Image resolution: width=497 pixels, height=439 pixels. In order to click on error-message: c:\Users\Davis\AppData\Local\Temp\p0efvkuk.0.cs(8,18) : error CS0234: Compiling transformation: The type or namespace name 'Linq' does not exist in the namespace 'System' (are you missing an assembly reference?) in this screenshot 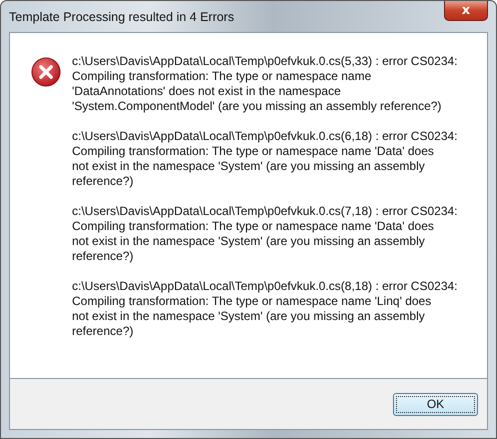, I will do `click(265, 309)`.